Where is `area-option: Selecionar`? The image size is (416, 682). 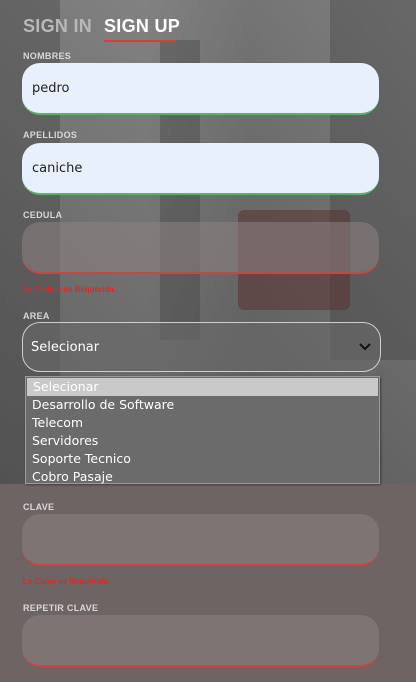
area-option: Selecionar is located at coordinates (202, 387).